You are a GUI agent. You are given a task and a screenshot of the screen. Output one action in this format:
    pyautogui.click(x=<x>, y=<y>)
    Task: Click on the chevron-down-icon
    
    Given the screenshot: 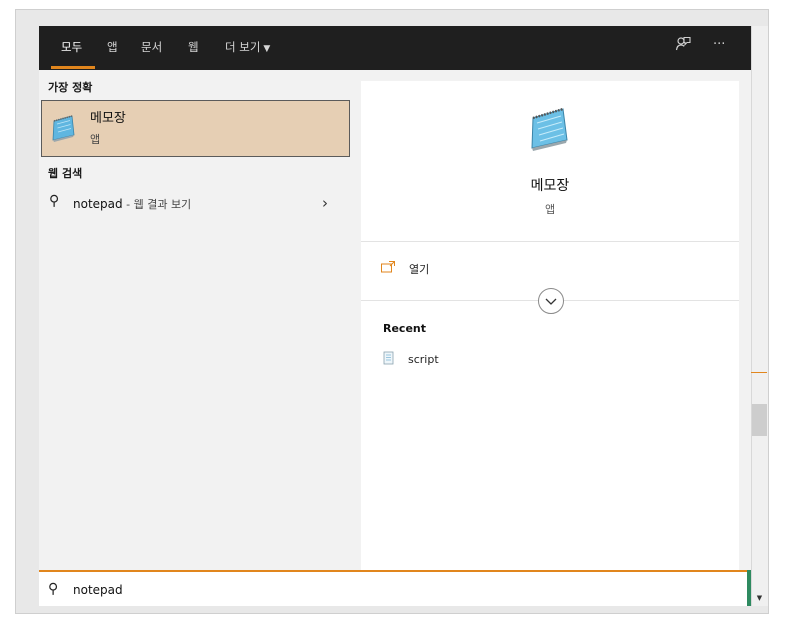 What is the action you would take?
    pyautogui.click(x=551, y=301)
    